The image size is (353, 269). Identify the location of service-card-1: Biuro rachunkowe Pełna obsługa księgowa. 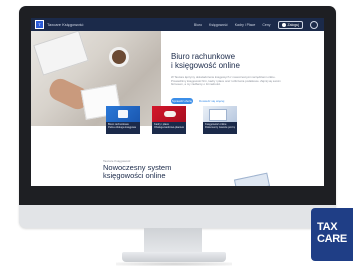
(123, 120).